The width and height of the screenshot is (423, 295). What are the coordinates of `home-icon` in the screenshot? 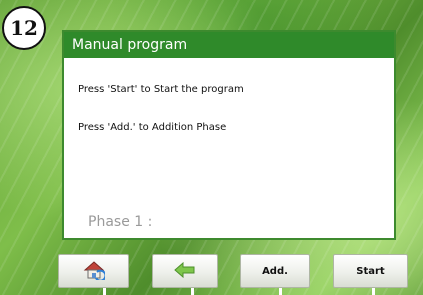 It's located at (94, 271).